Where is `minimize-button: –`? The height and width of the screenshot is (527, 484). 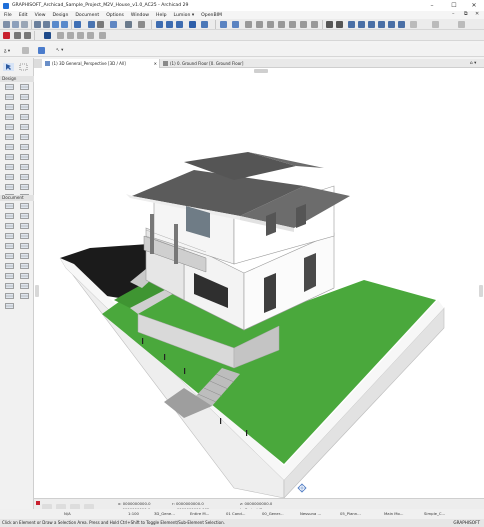 minimize-button: – is located at coordinates (432, 5).